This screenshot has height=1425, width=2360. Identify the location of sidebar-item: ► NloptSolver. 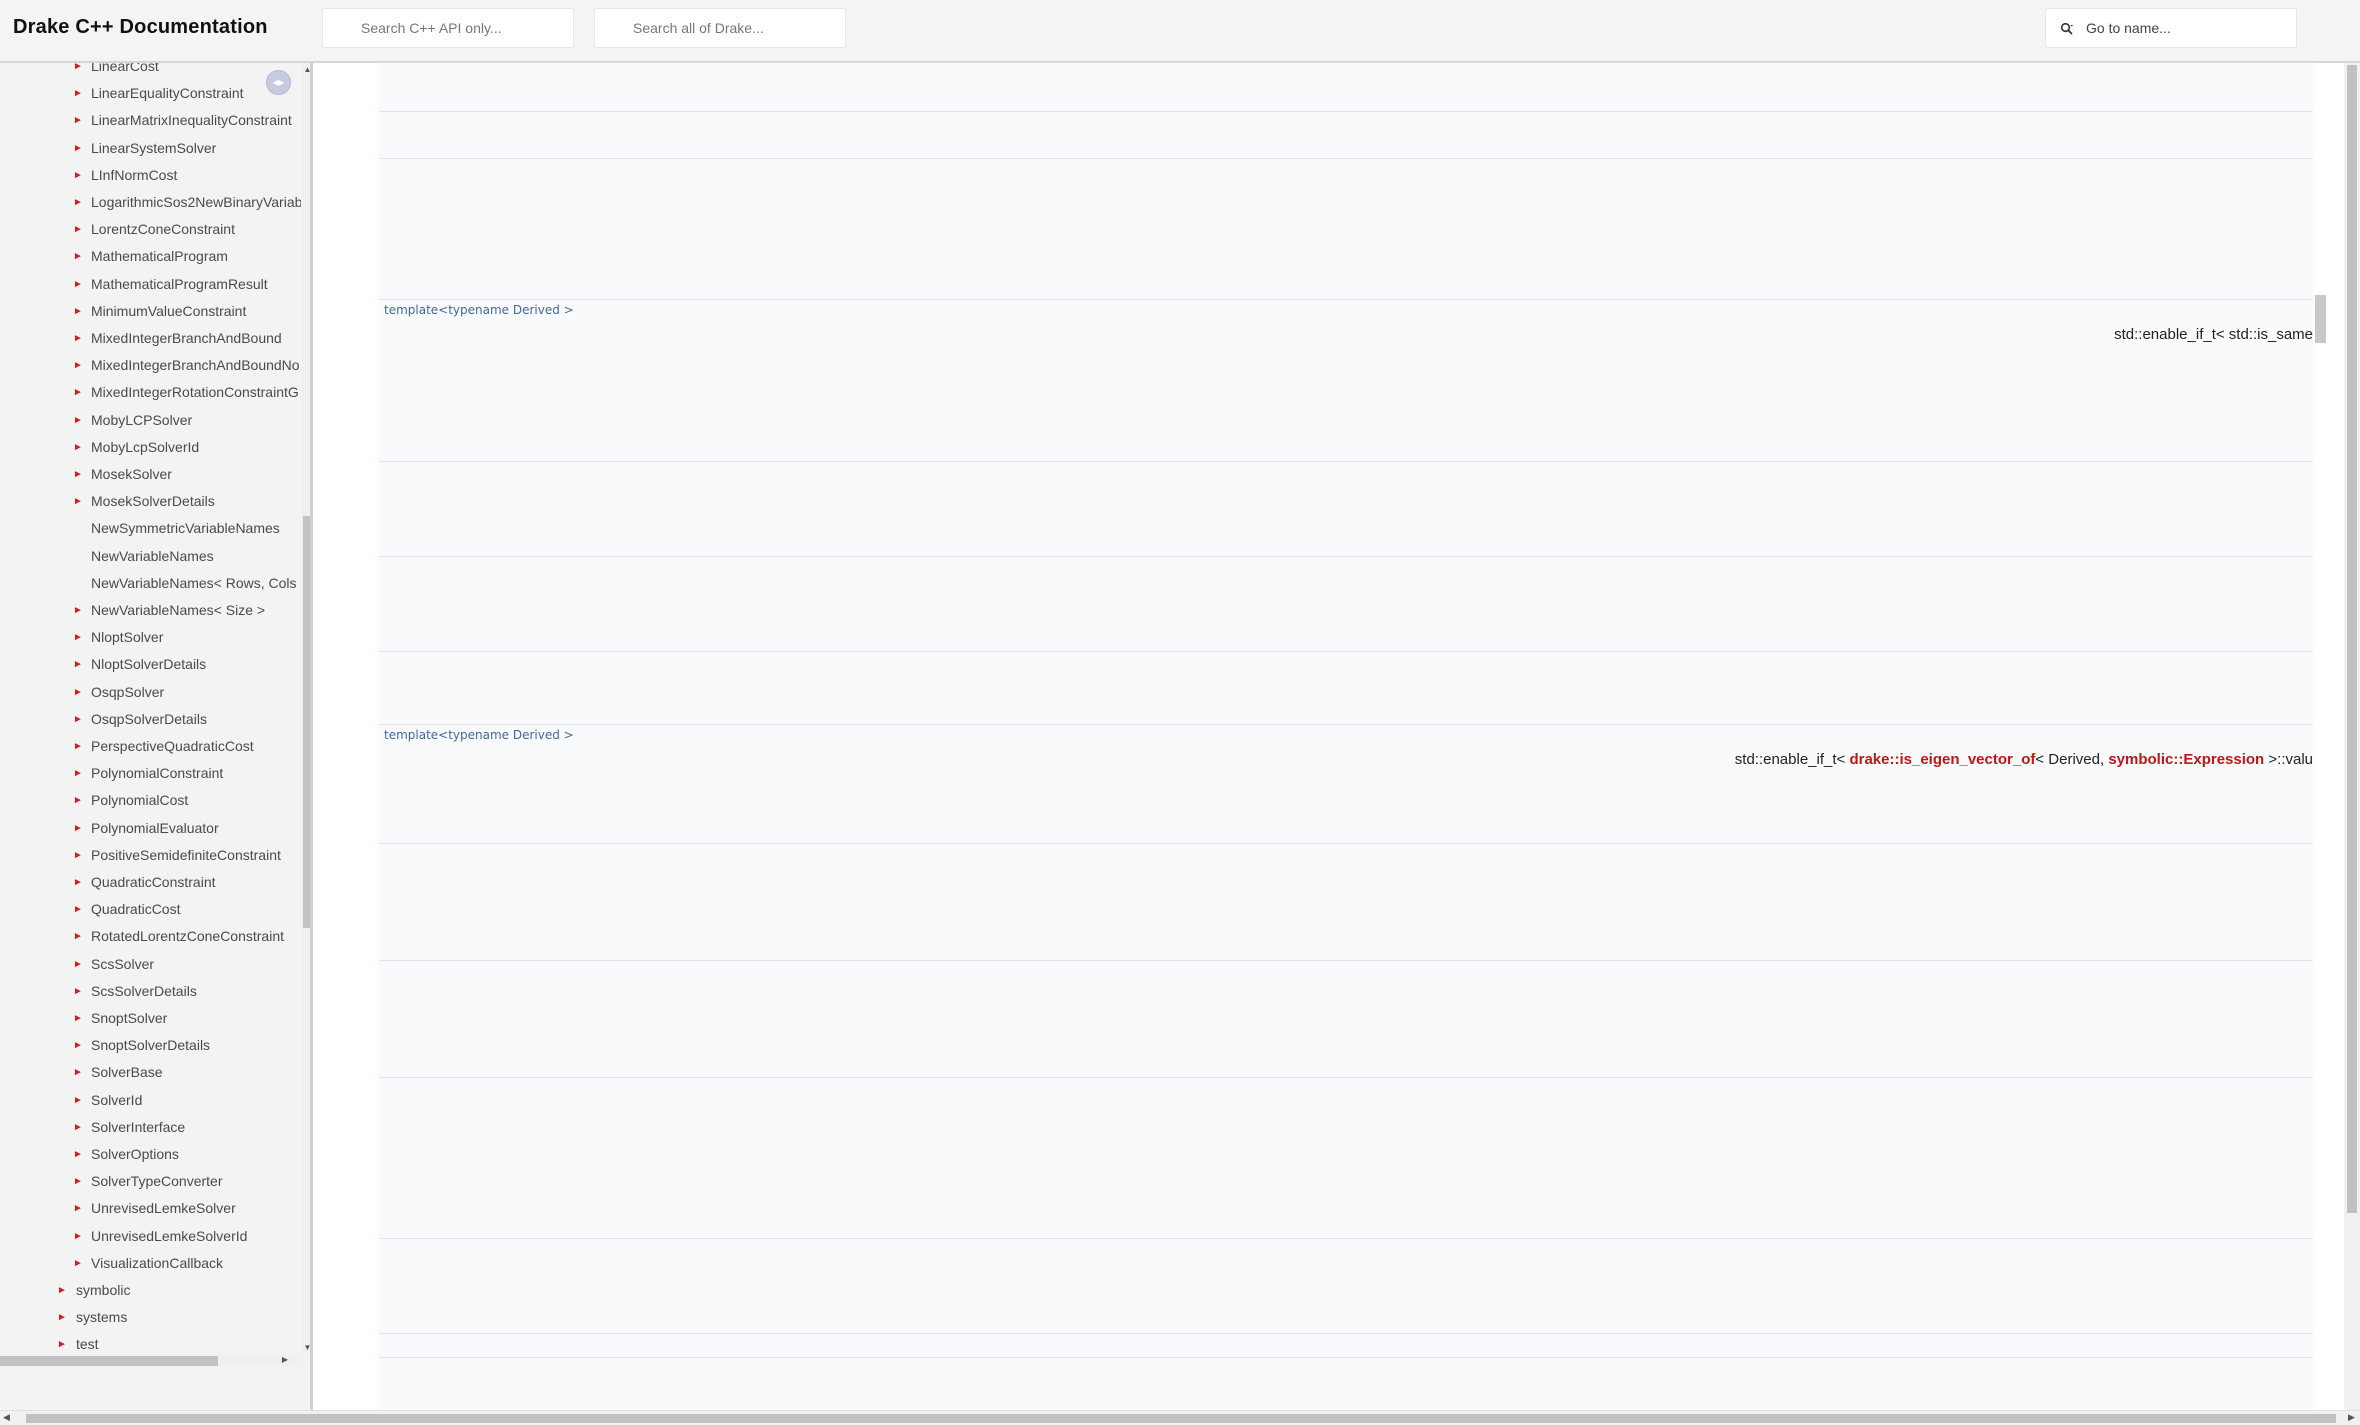
(150, 637).